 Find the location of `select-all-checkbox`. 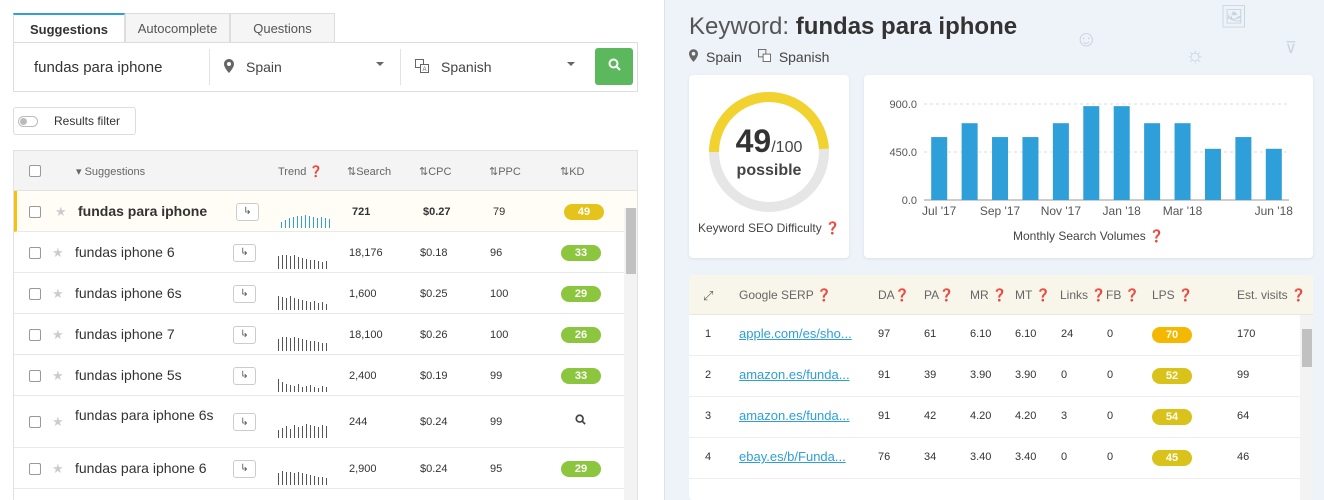

select-all-checkbox is located at coordinates (35, 171).